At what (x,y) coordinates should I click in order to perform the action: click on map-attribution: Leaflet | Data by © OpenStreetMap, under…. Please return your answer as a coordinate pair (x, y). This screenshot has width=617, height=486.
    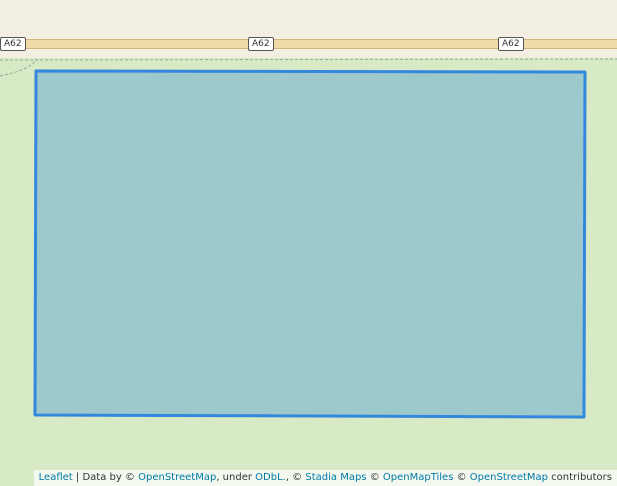
    Looking at the image, I should click on (325, 478).